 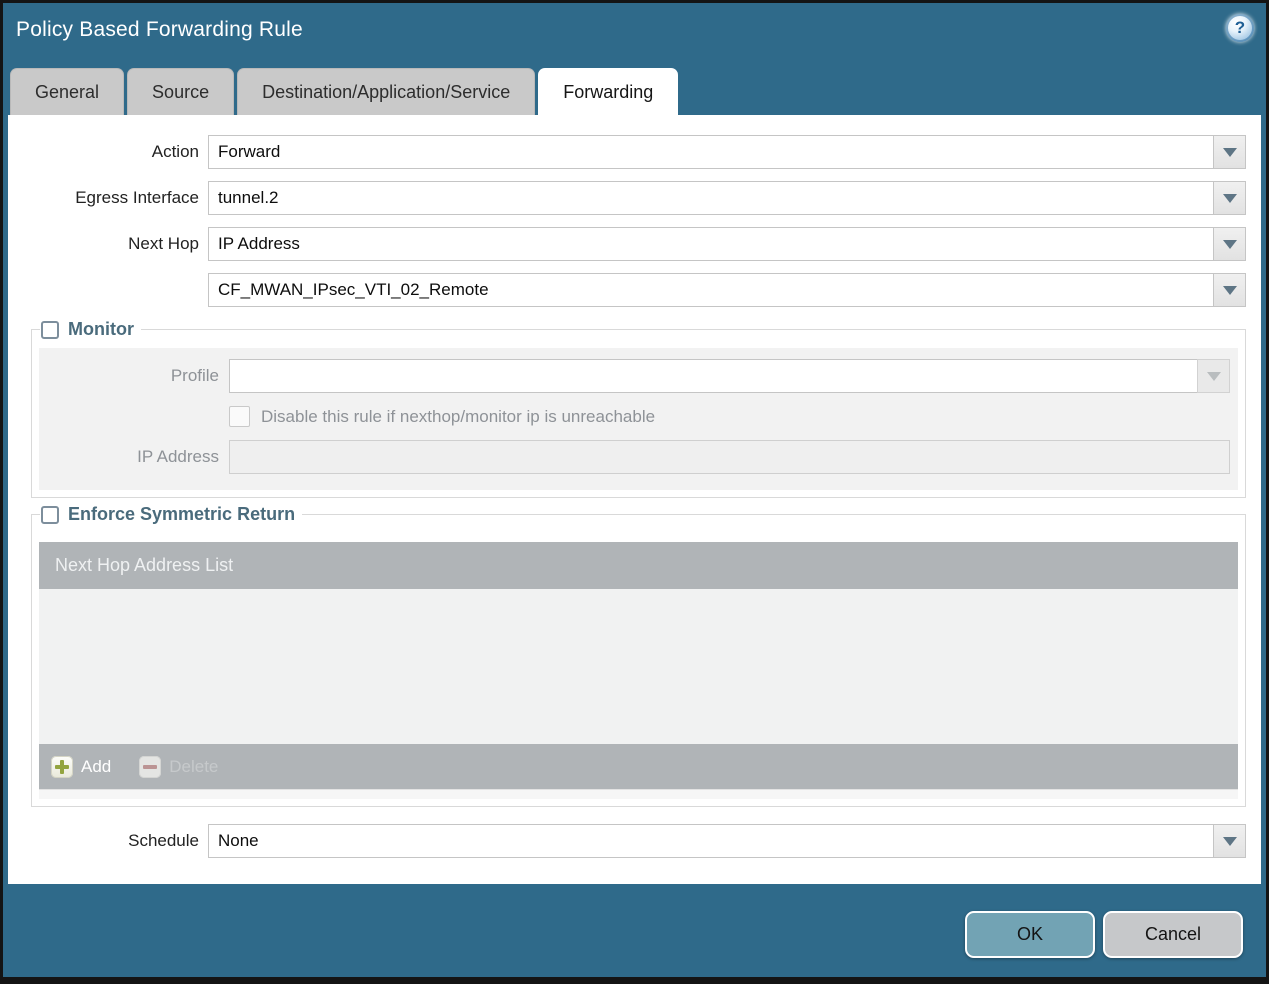 I want to click on symmetric-return-section-title: Enforce Symmetric Return, so click(x=182, y=514).